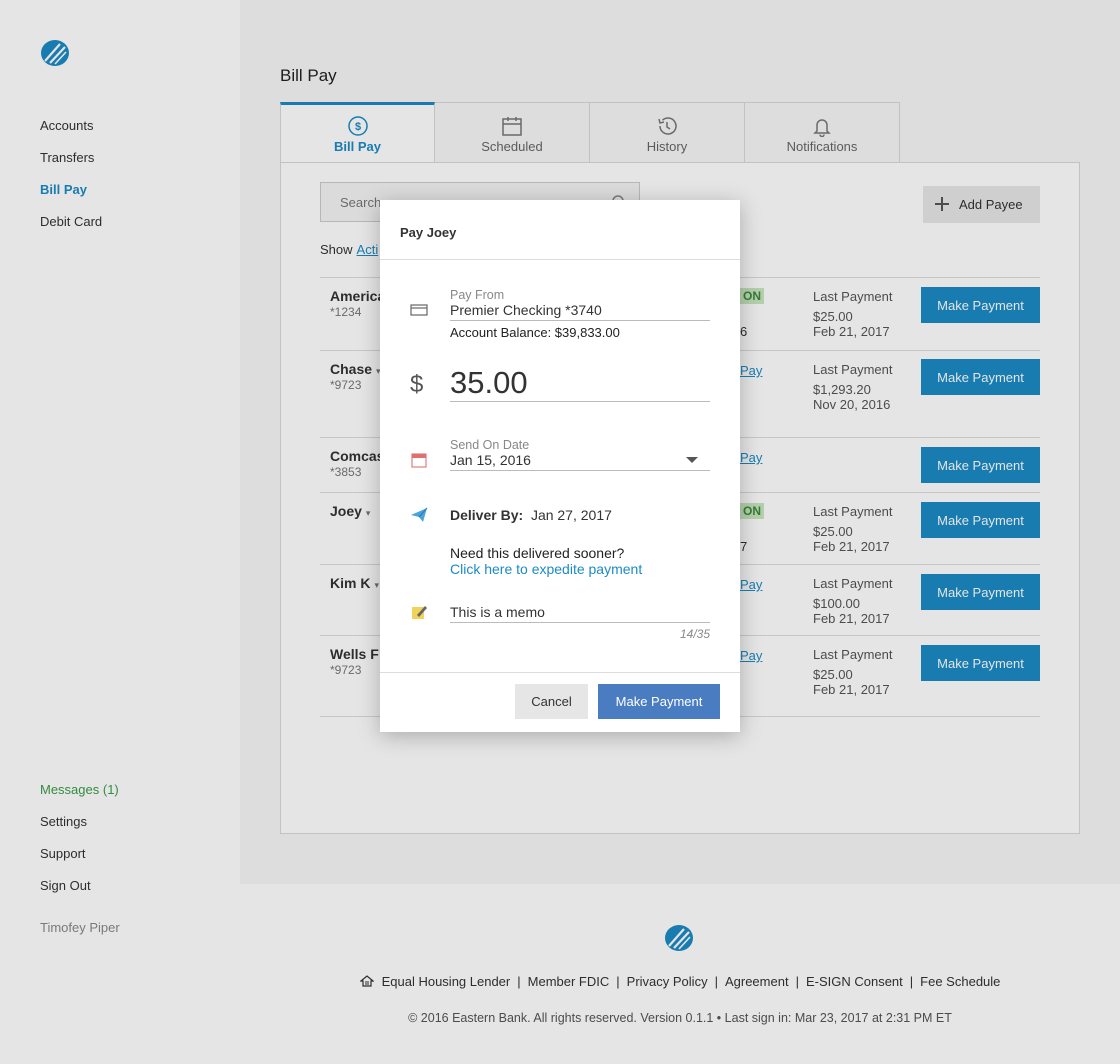  I want to click on pay-from-label: Pay From, so click(477, 295).